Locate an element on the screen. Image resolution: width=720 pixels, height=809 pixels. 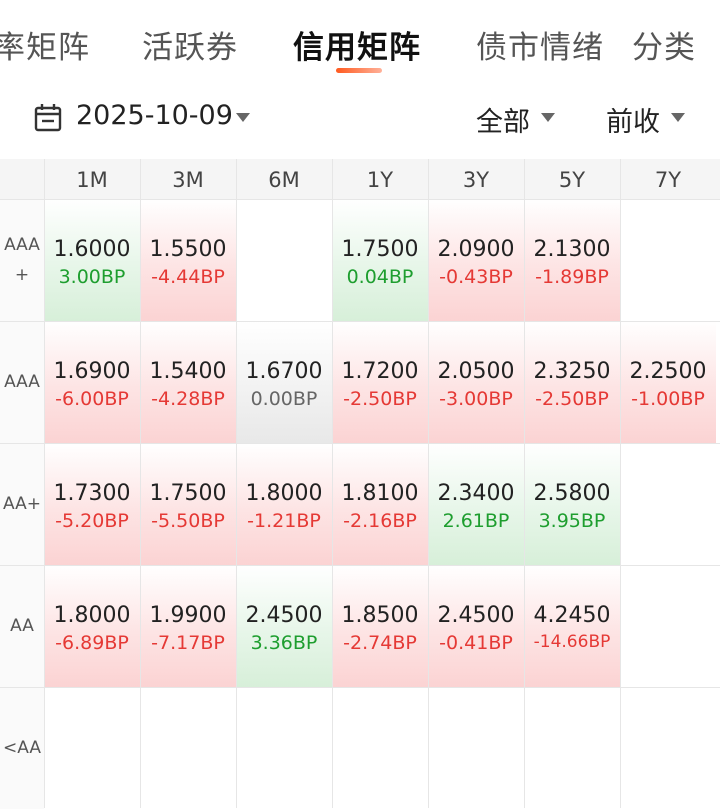
matrix-cell: 2.4500 3.36BP is located at coordinates (284, 626).